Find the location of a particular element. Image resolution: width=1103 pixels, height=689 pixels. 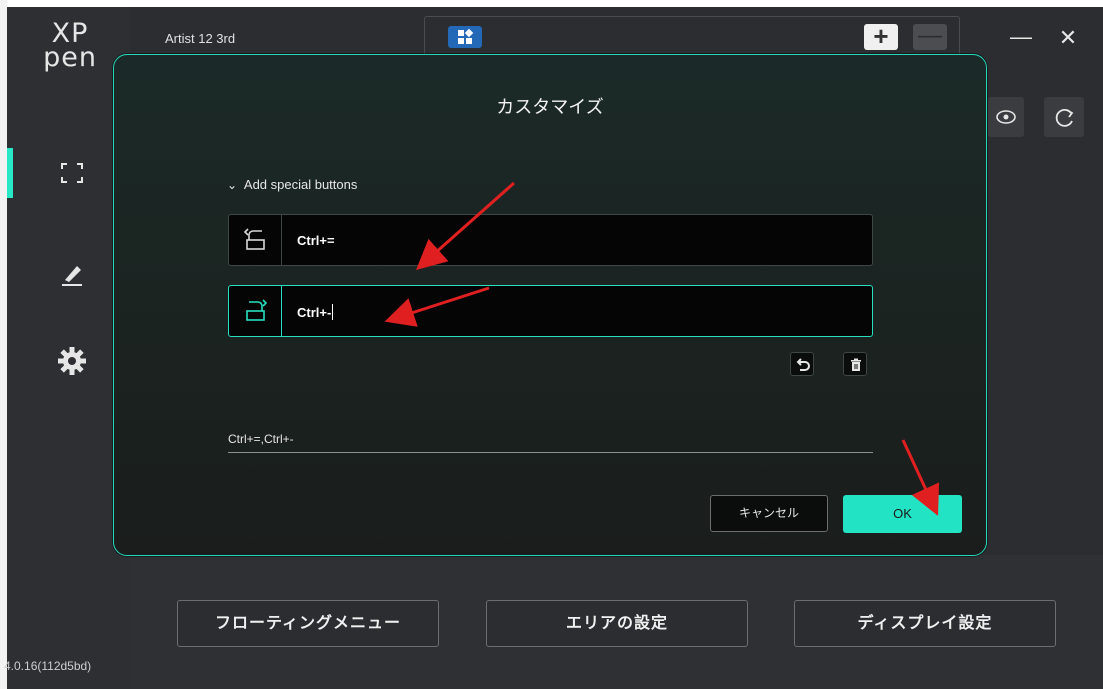

display-settings-button: ディスプレイ設定 is located at coordinates (925, 623).